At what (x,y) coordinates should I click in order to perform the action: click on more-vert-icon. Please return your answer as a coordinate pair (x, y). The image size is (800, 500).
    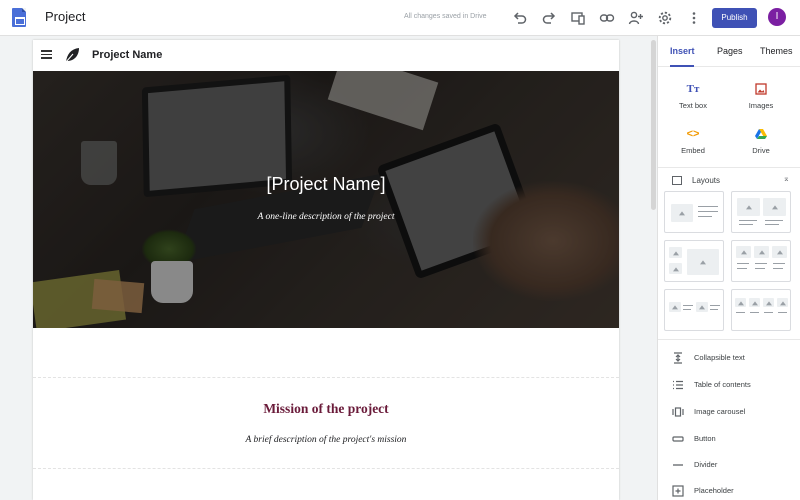
    Looking at the image, I should click on (694, 18).